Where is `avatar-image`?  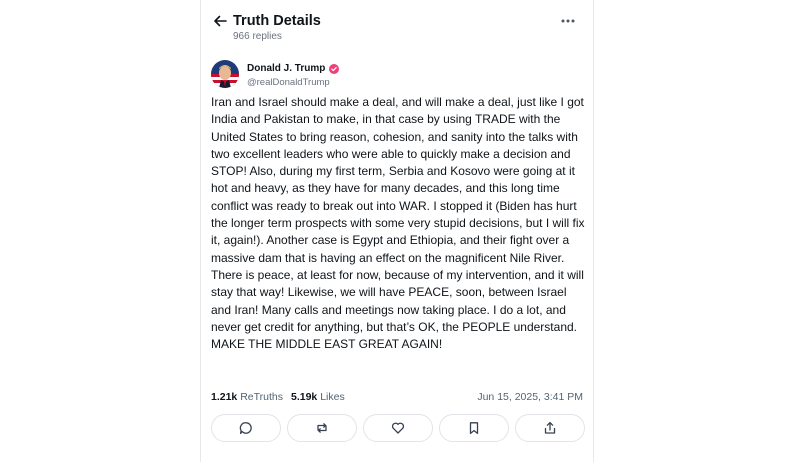
avatar-image is located at coordinates (225, 74).